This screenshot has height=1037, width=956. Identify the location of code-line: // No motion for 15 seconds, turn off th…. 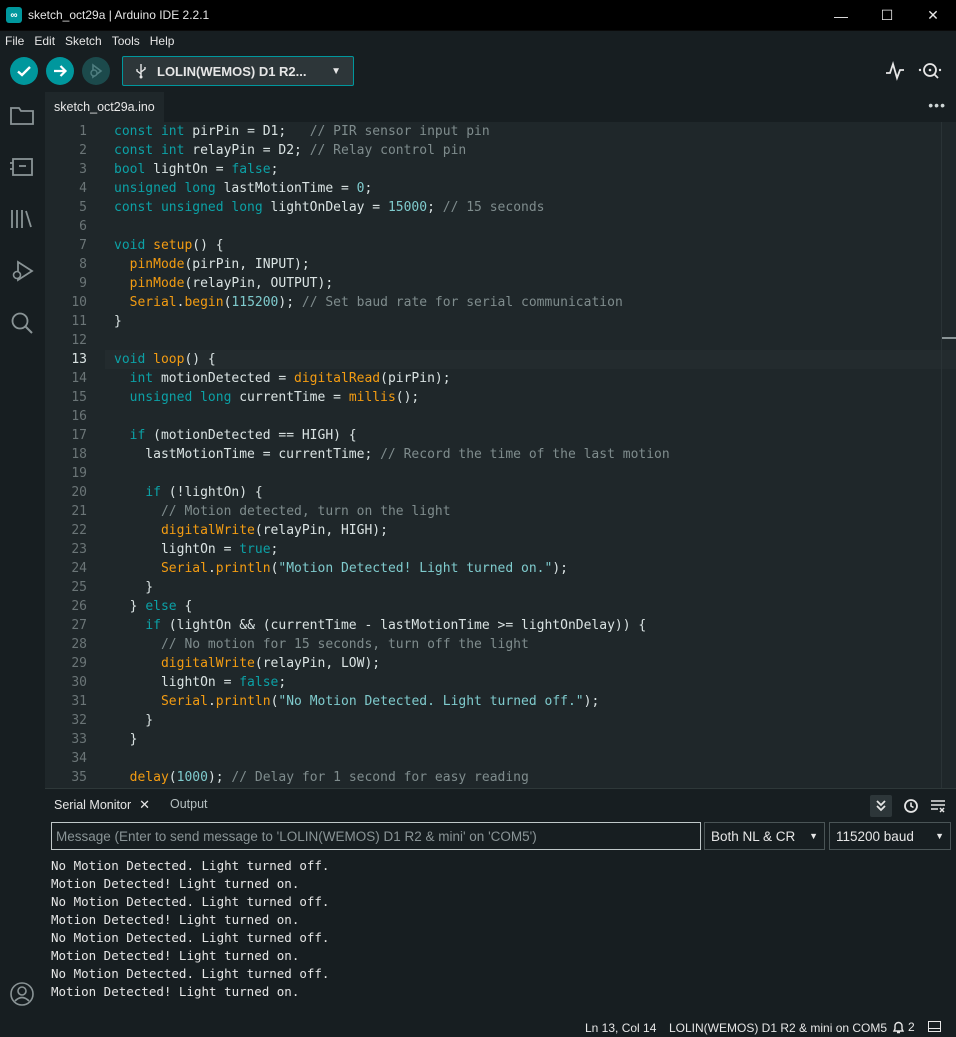
(392, 644).